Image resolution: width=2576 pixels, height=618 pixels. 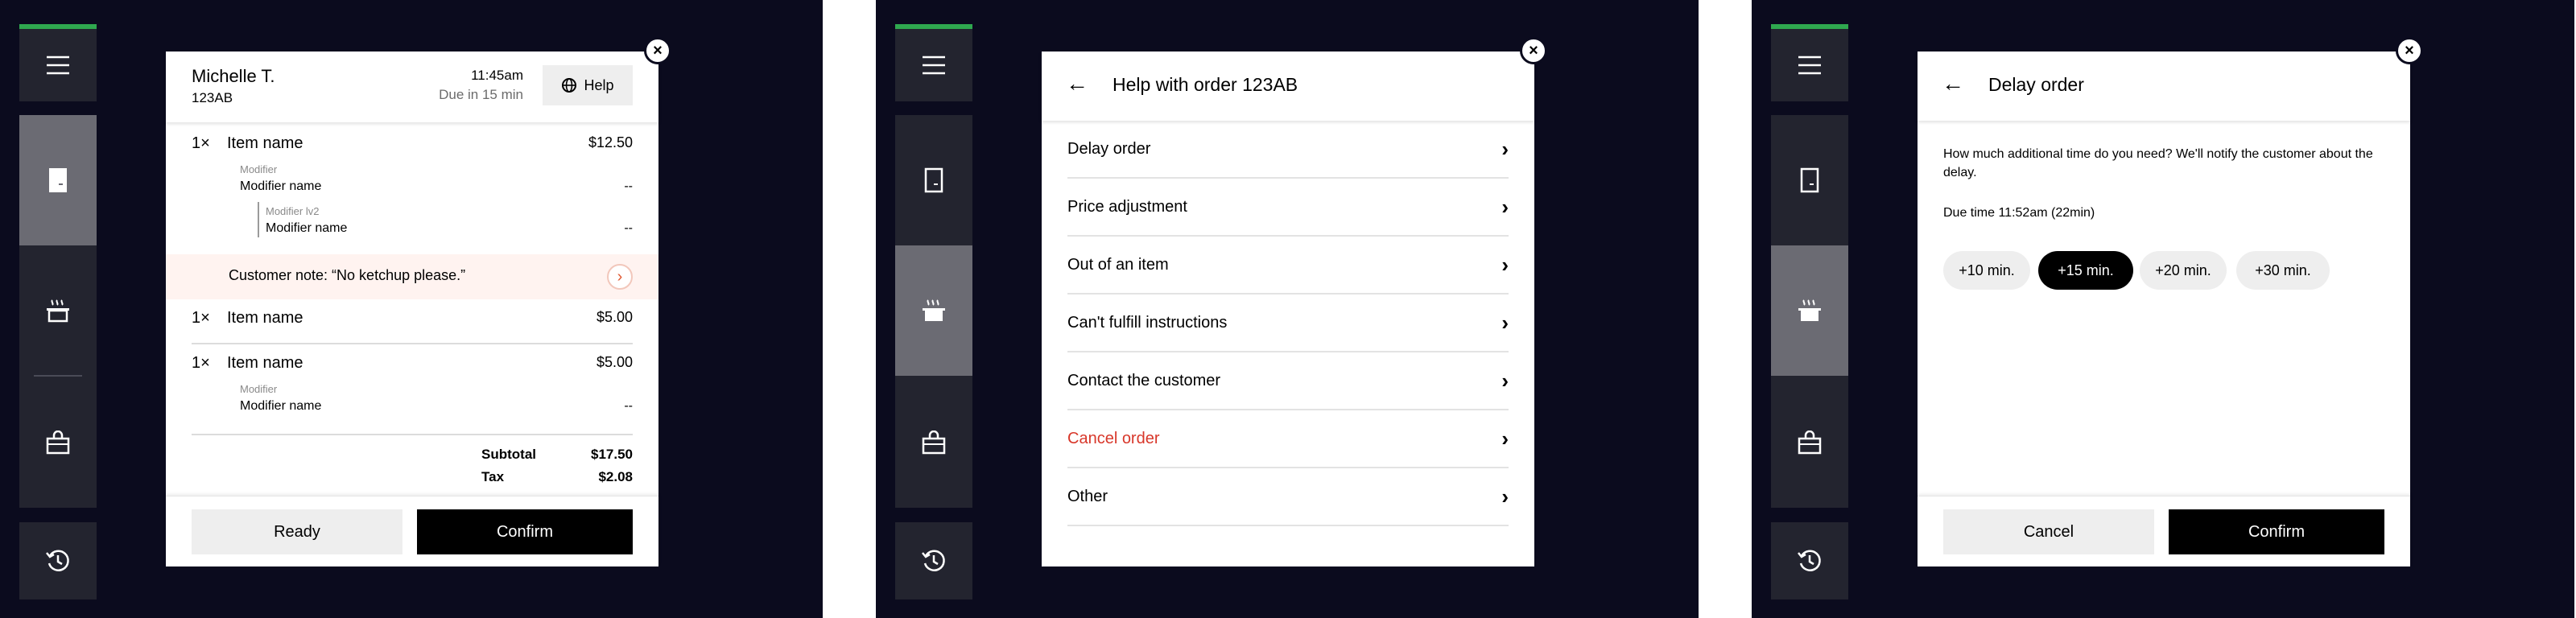 I want to click on help-option-cancel-order: Cancel order ›, so click(x=1288, y=439).